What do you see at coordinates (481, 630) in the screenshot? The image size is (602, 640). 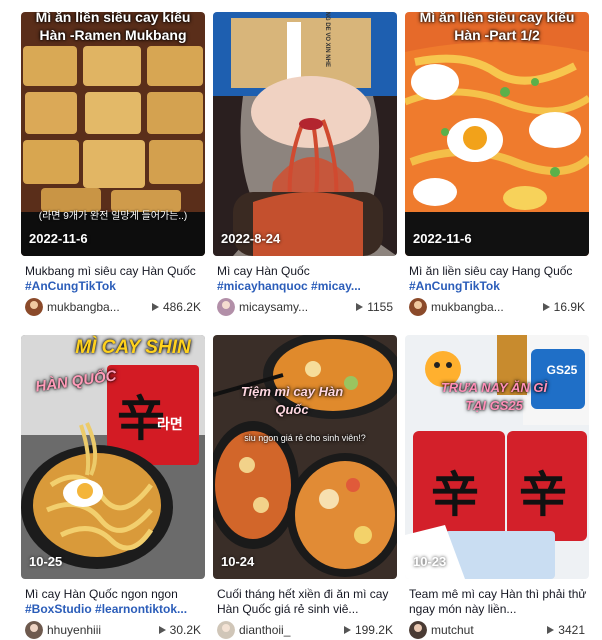 I see `username-link: mutchut` at bounding box center [481, 630].